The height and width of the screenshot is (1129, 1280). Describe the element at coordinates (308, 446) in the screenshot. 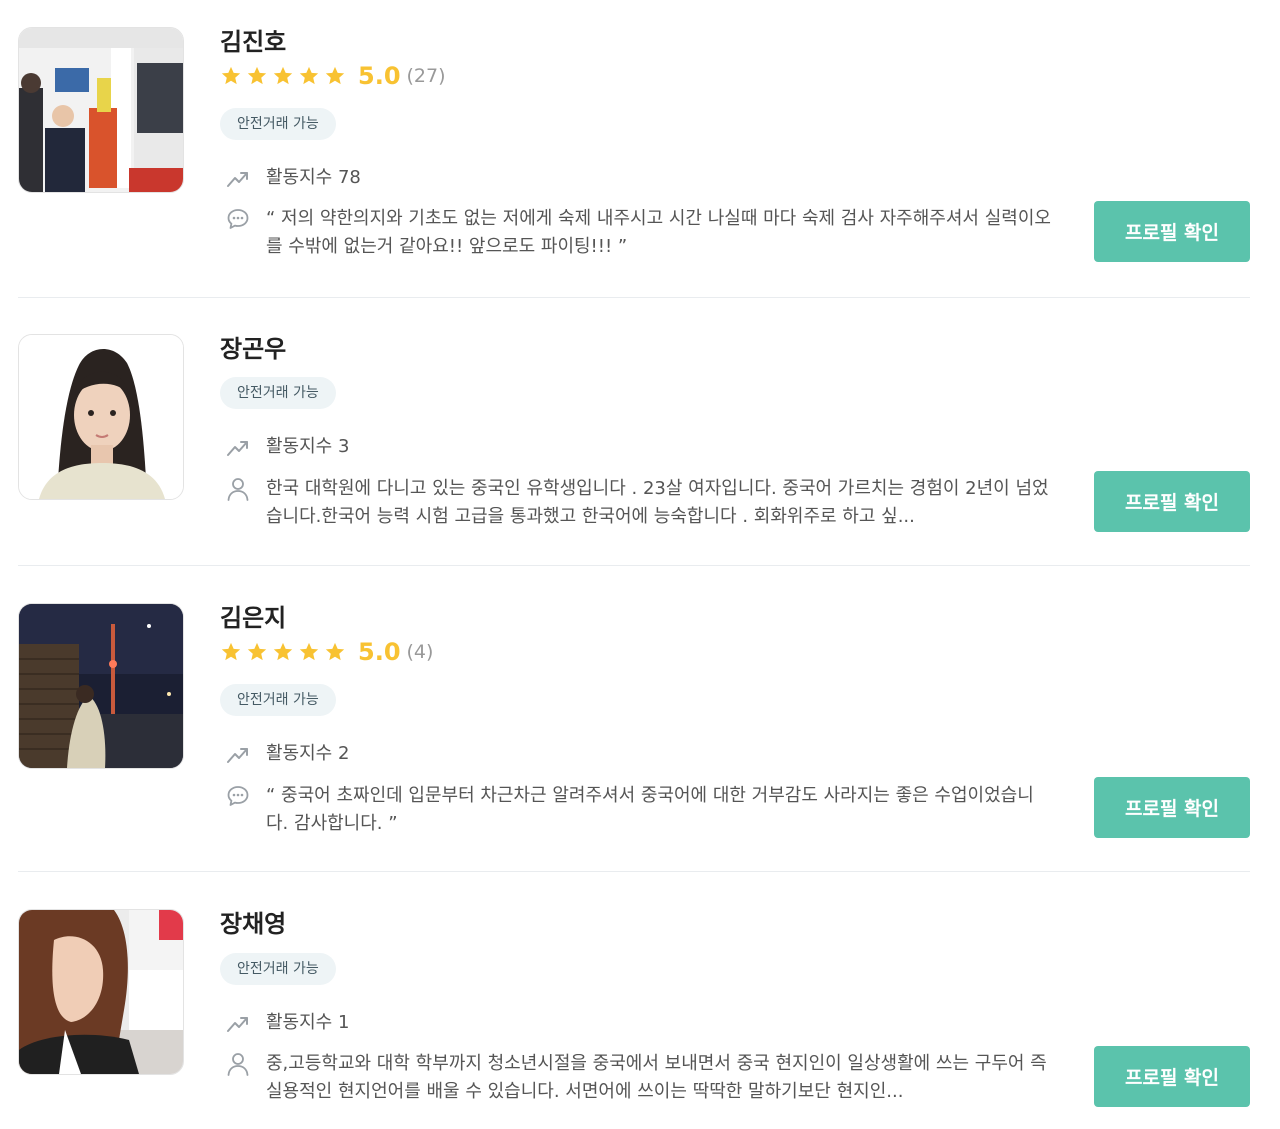

I see `activity-score: 활동지수 3` at that location.